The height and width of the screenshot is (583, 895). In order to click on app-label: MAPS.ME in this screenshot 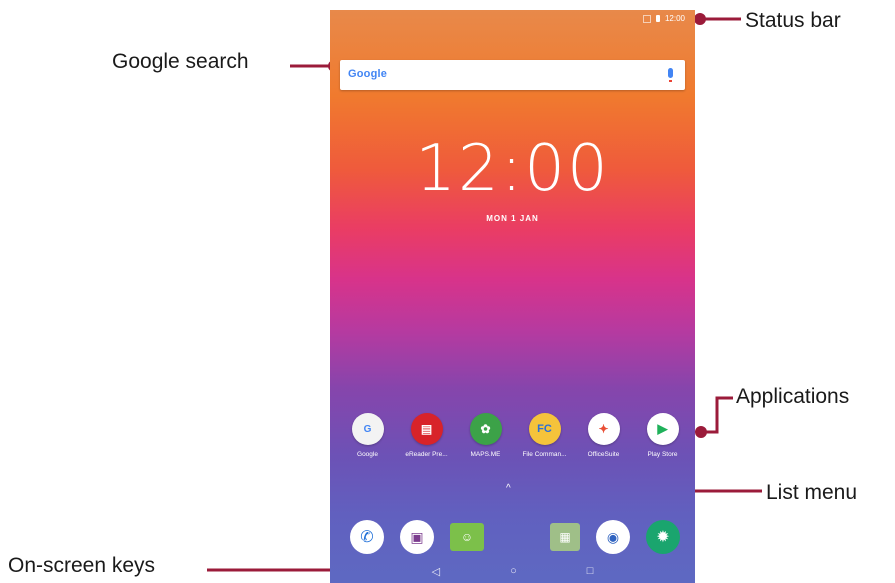, I will do `click(485, 454)`.